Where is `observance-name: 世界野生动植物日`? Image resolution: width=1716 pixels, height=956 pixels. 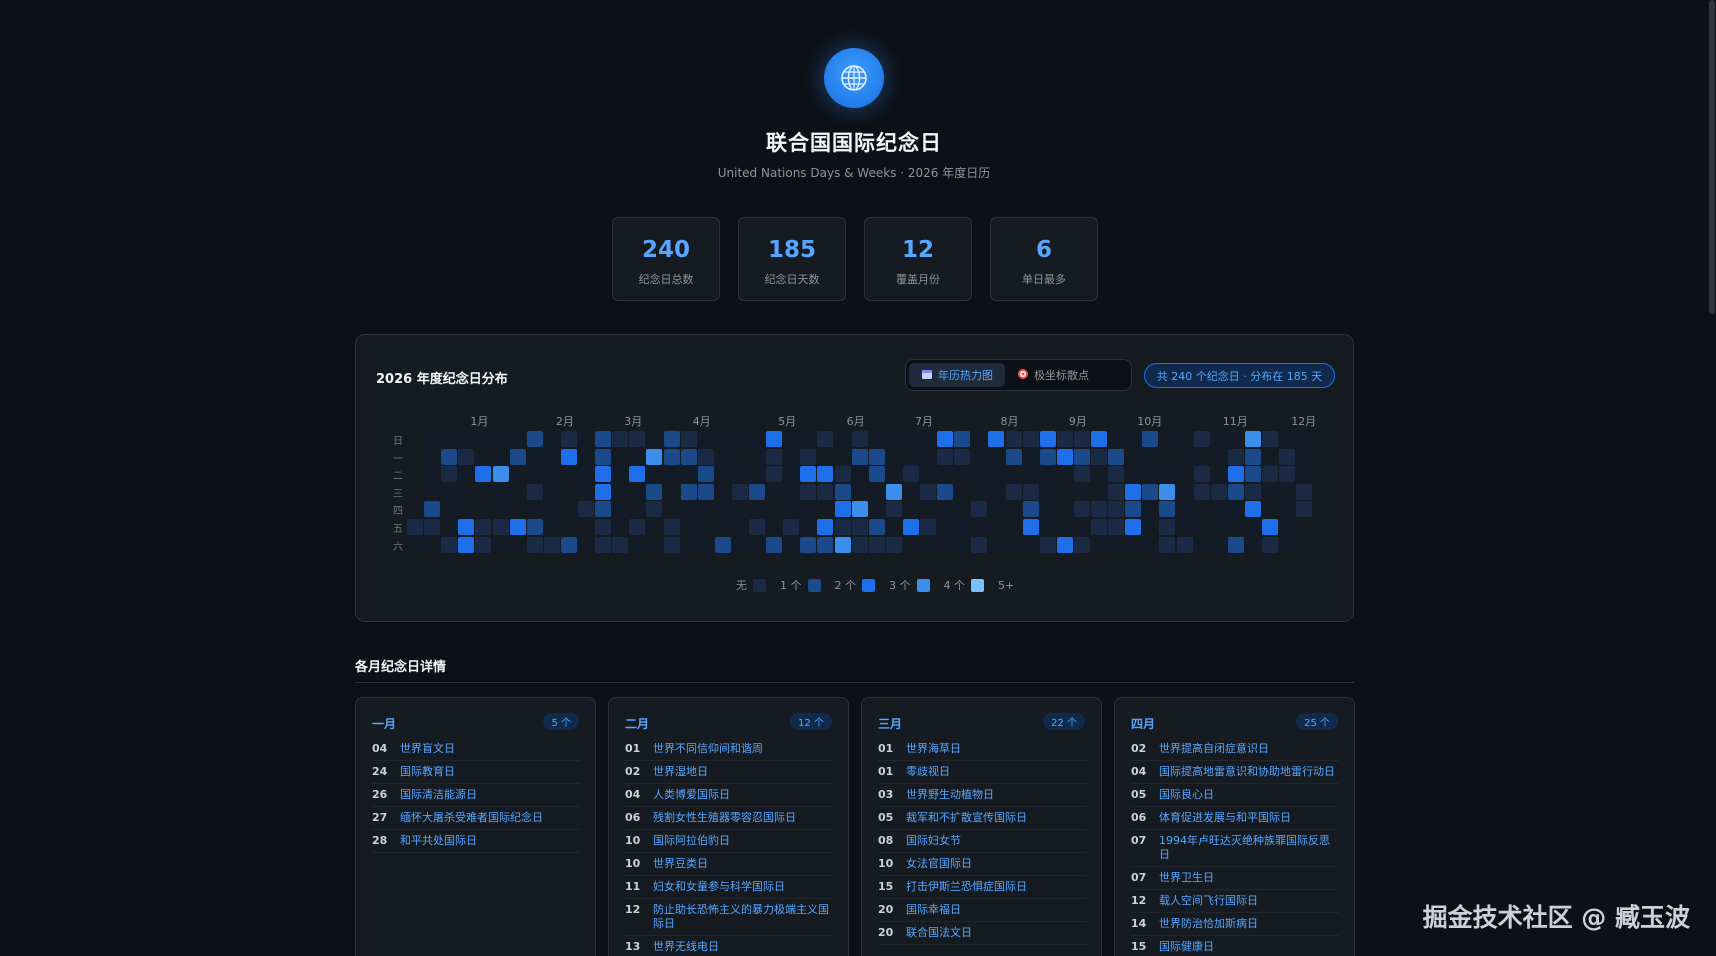
observance-name: 世界野生动植物日 is located at coordinates (950, 795).